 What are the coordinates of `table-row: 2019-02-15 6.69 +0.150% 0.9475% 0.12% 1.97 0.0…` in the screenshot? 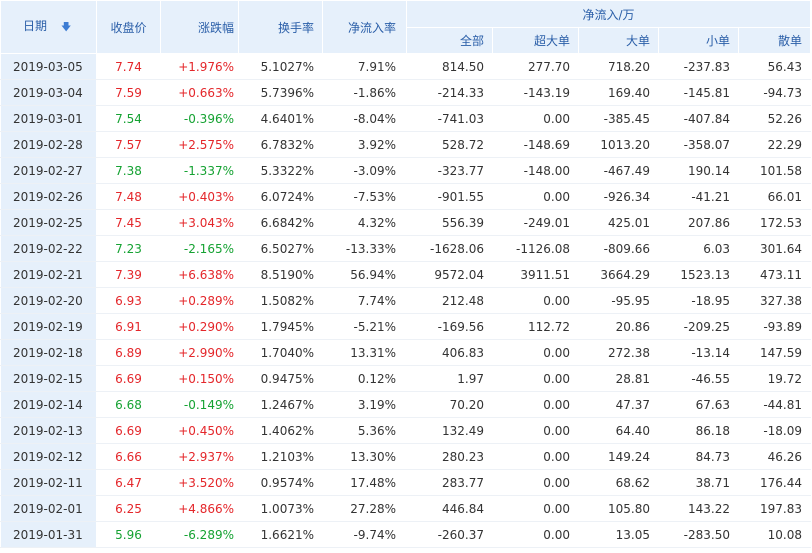 It's located at (405, 378).